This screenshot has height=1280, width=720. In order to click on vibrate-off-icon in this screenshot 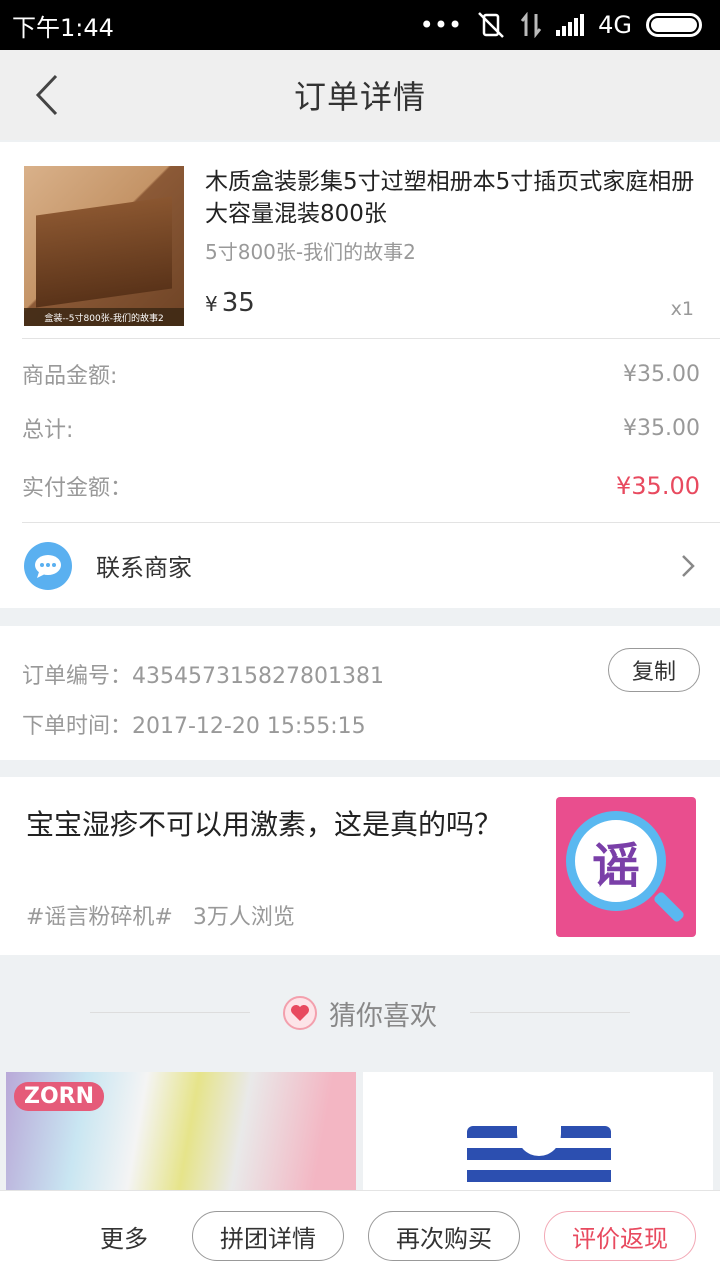, I will do `click(491, 25)`.